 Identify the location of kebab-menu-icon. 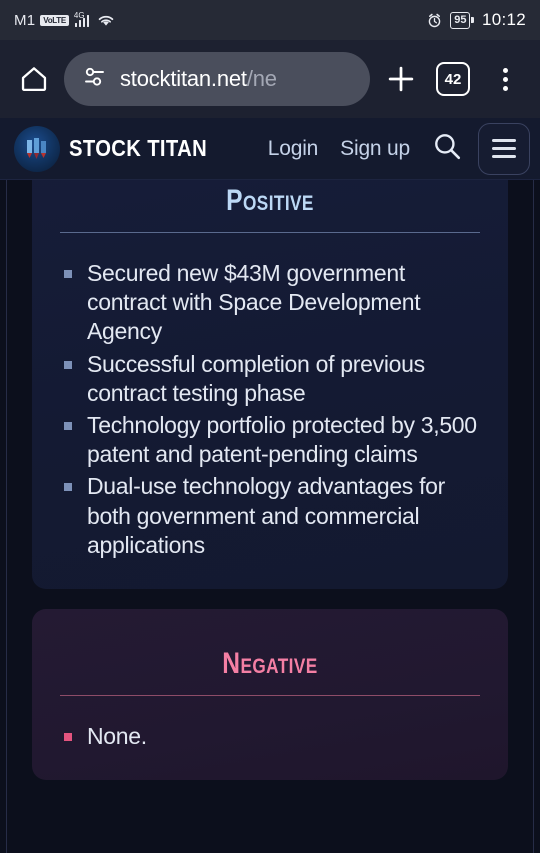
(505, 79).